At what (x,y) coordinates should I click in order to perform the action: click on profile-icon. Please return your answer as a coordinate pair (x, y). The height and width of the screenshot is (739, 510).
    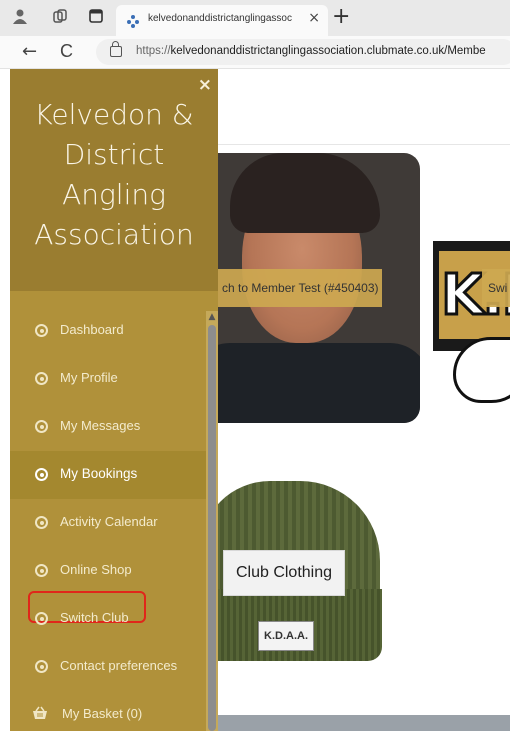
    Looking at the image, I should click on (20, 18).